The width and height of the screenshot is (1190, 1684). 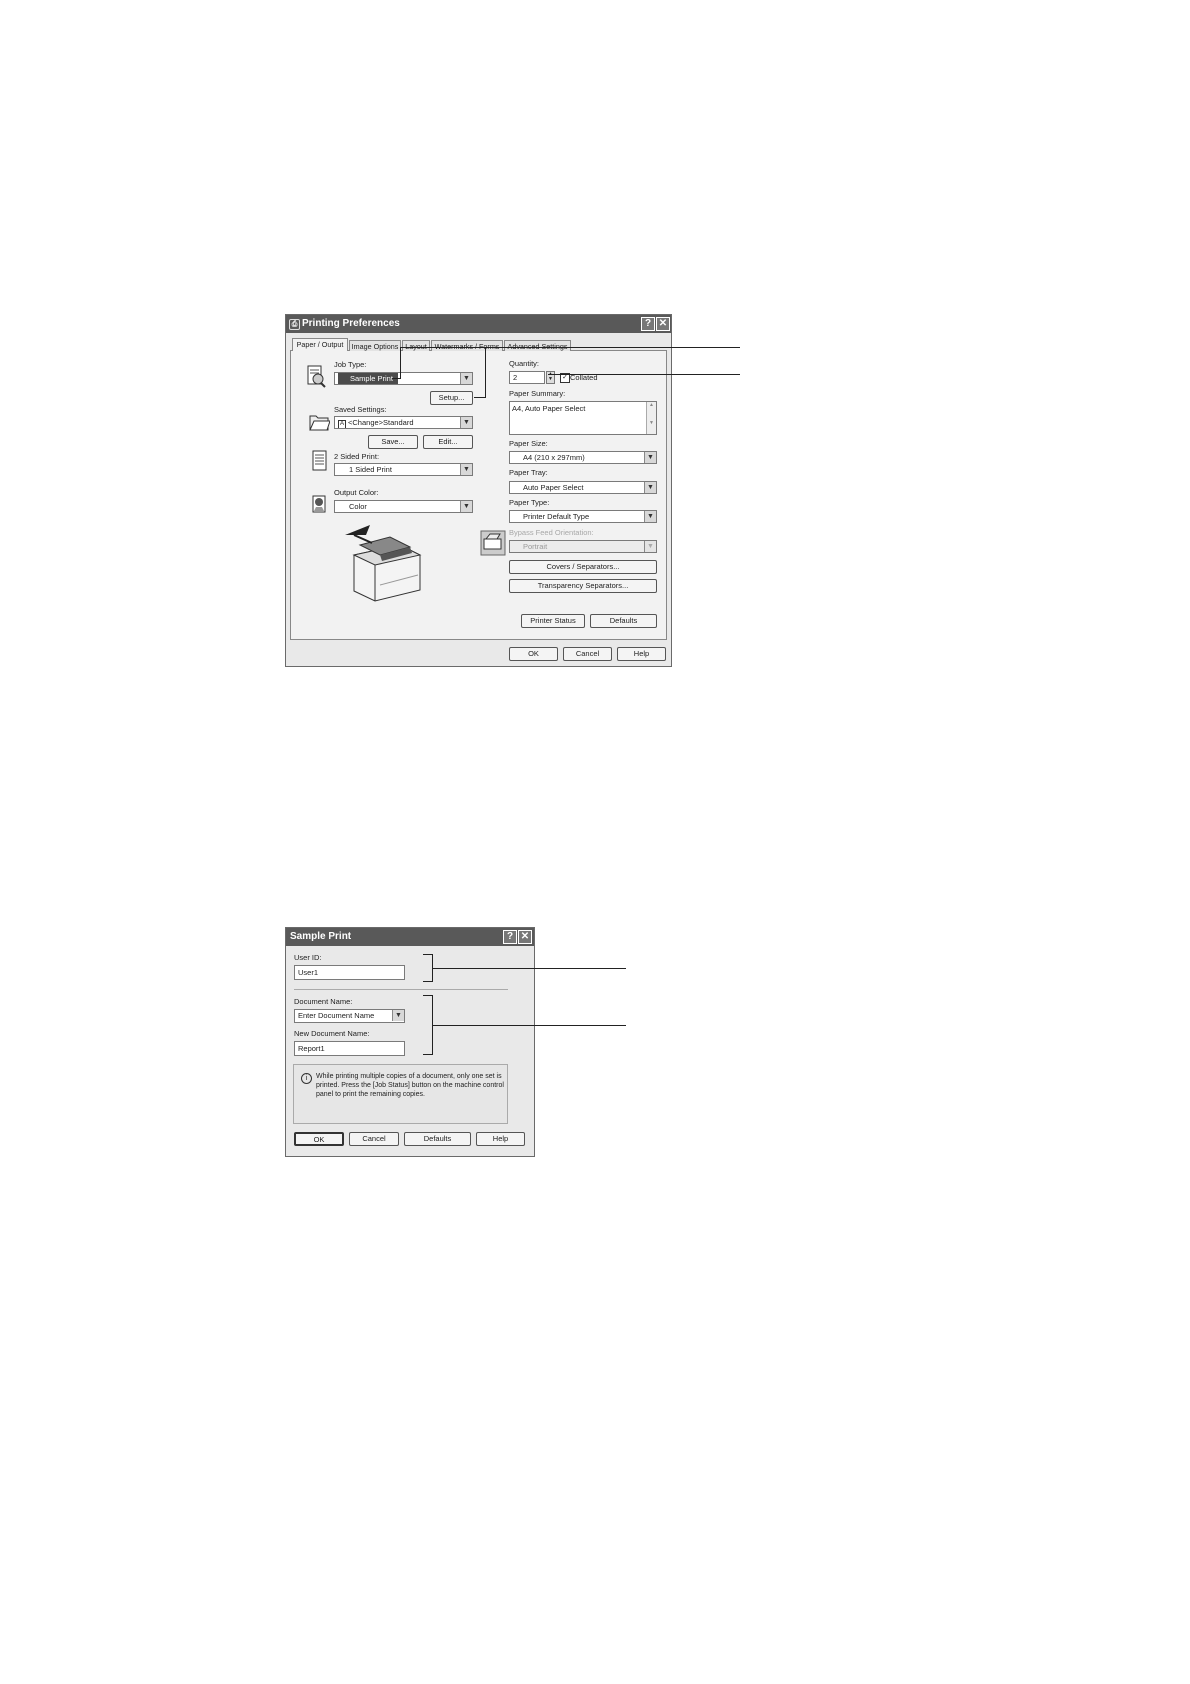 What do you see at coordinates (524, 363) in the screenshot?
I see `quantity-label: Quantity:` at bounding box center [524, 363].